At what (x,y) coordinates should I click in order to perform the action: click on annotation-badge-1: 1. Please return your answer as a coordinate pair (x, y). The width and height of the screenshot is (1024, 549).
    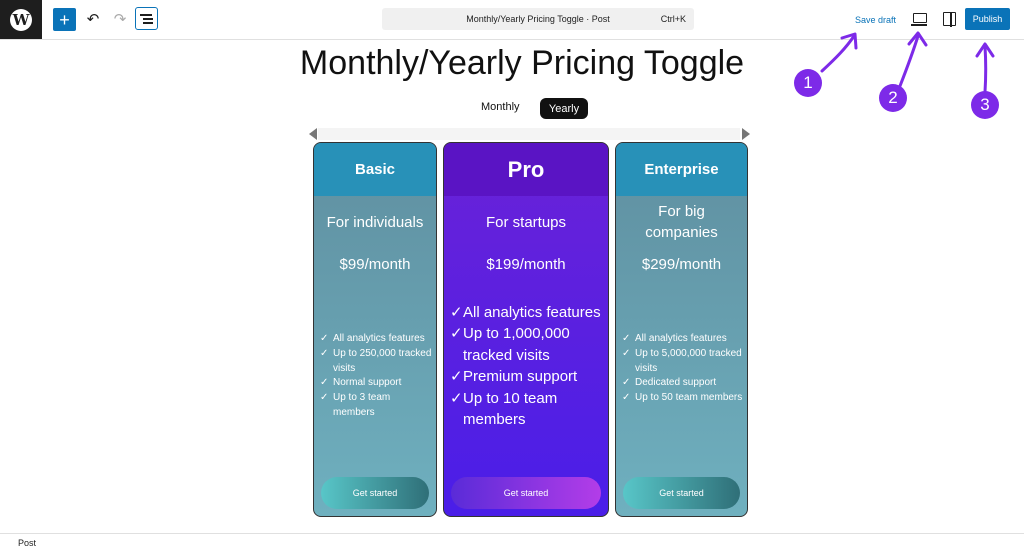
    Looking at the image, I should click on (808, 83).